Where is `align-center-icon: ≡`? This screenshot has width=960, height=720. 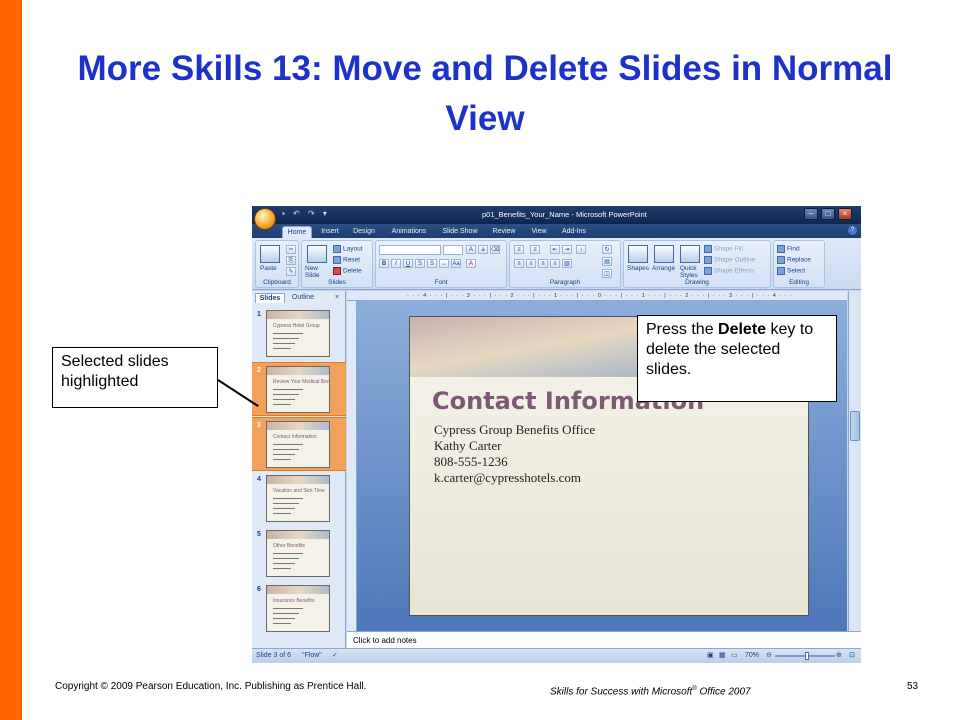
align-center-icon: ≡ is located at coordinates (531, 263).